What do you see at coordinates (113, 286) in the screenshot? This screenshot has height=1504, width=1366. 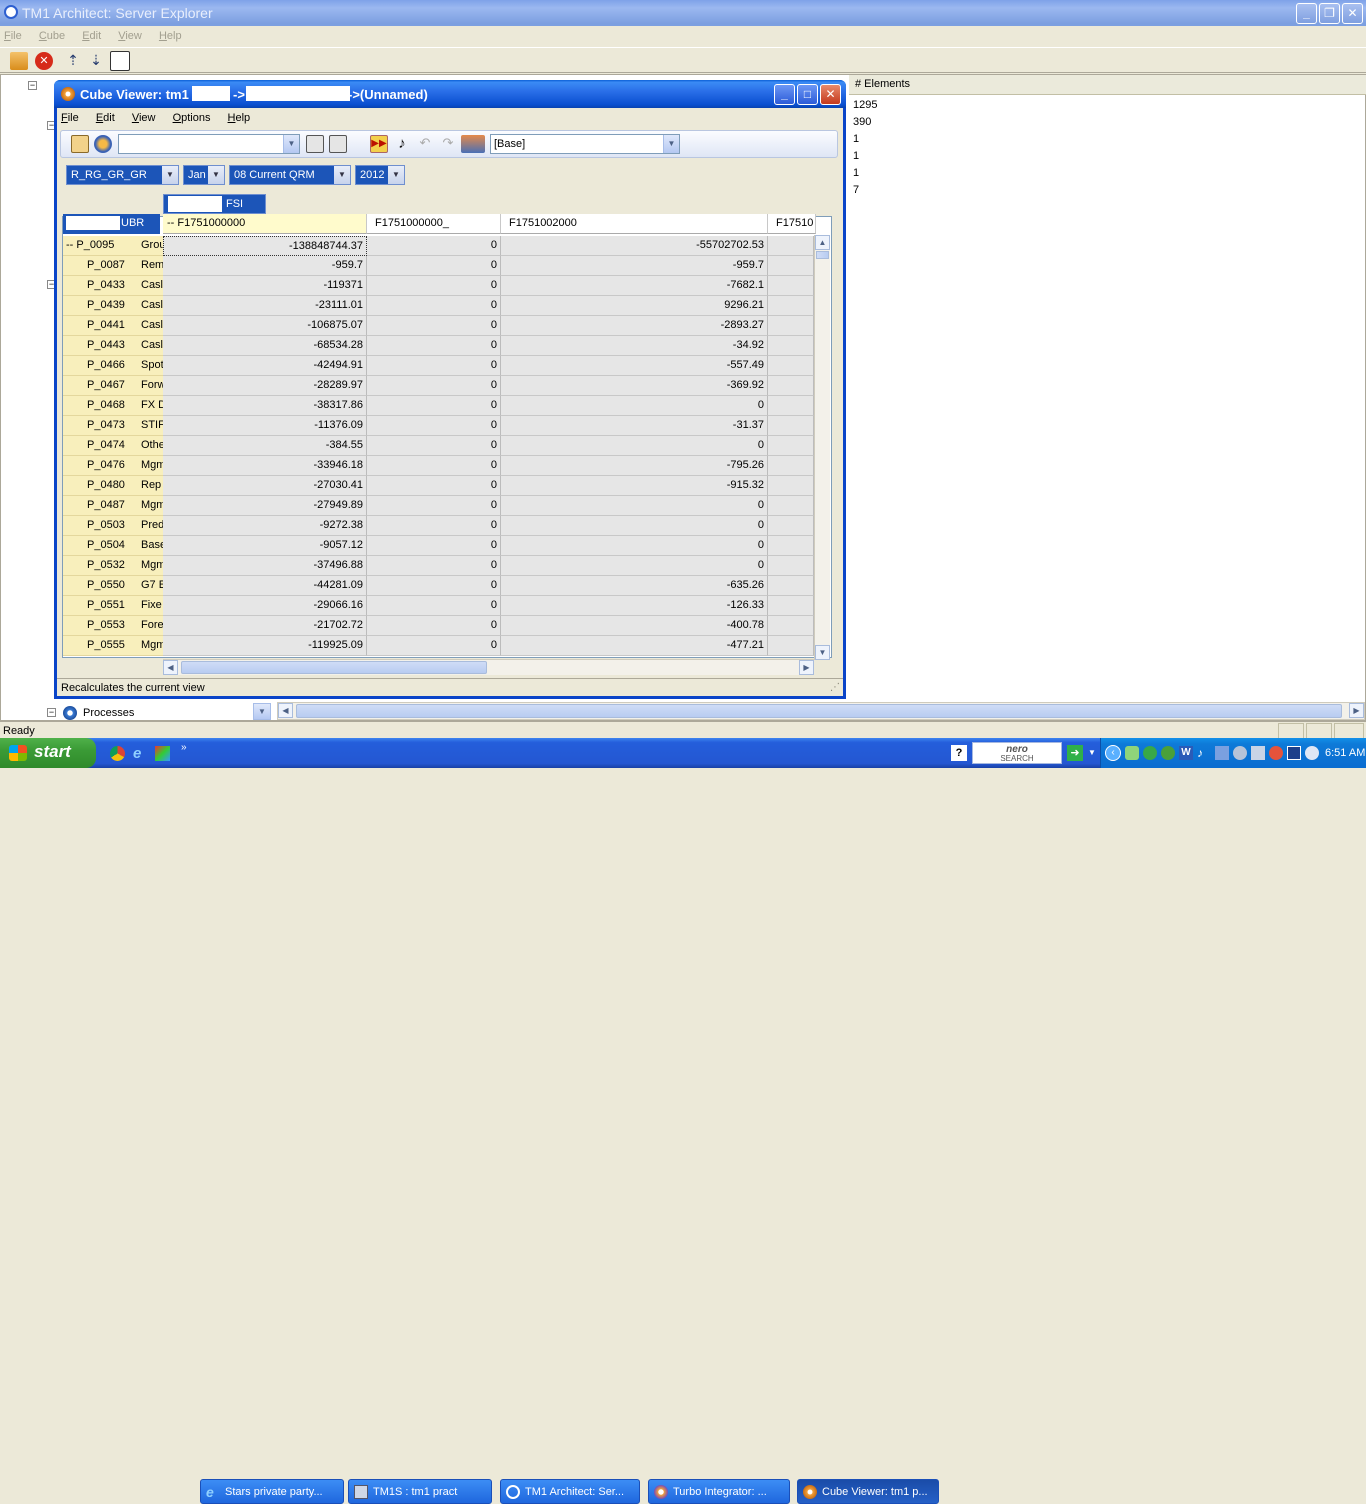 I see `row-header: P_0433 Casl` at bounding box center [113, 286].